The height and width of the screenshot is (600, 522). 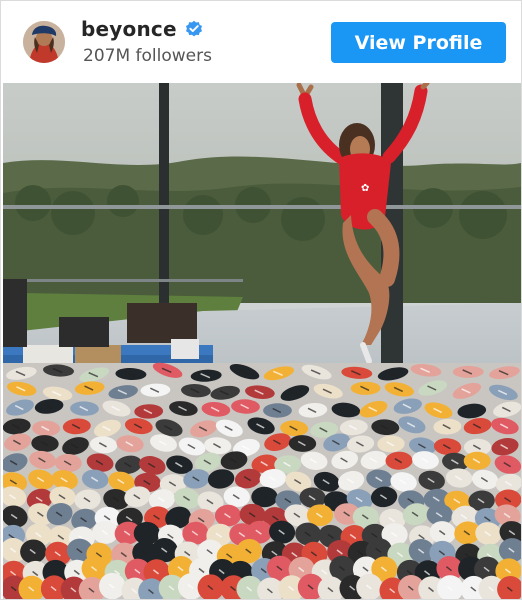 I want to click on avatar-image, so click(x=44, y=42).